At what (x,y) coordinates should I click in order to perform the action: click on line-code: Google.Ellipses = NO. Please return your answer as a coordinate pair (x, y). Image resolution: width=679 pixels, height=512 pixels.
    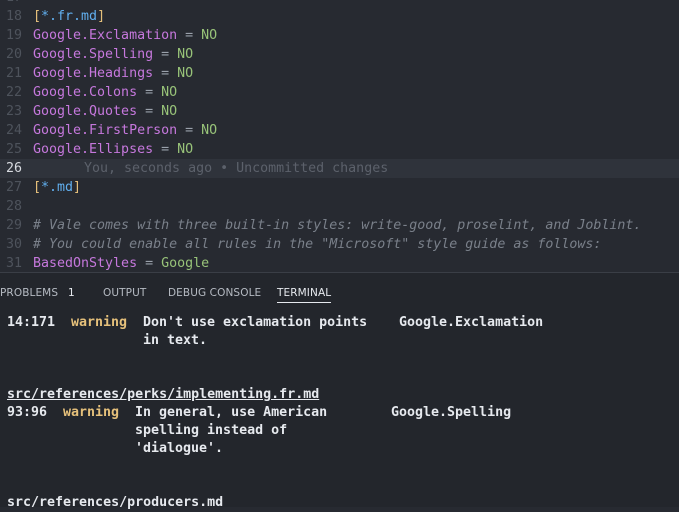
    Looking at the image, I should click on (113, 149).